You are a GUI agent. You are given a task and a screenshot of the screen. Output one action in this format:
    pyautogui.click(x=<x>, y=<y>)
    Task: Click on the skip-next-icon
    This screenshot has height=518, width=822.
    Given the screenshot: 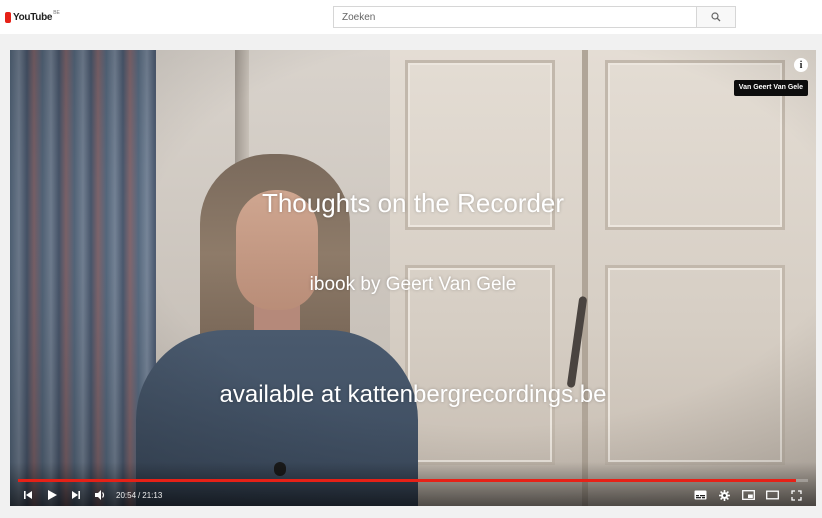 What is the action you would take?
    pyautogui.click(x=76, y=495)
    